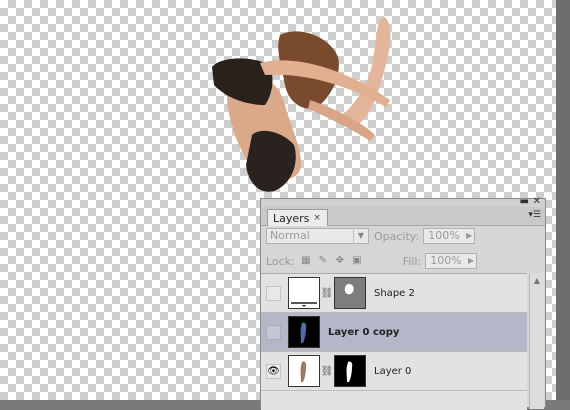  Describe the element at coordinates (273, 371) in the screenshot. I see `eye-icon: 👁` at that location.